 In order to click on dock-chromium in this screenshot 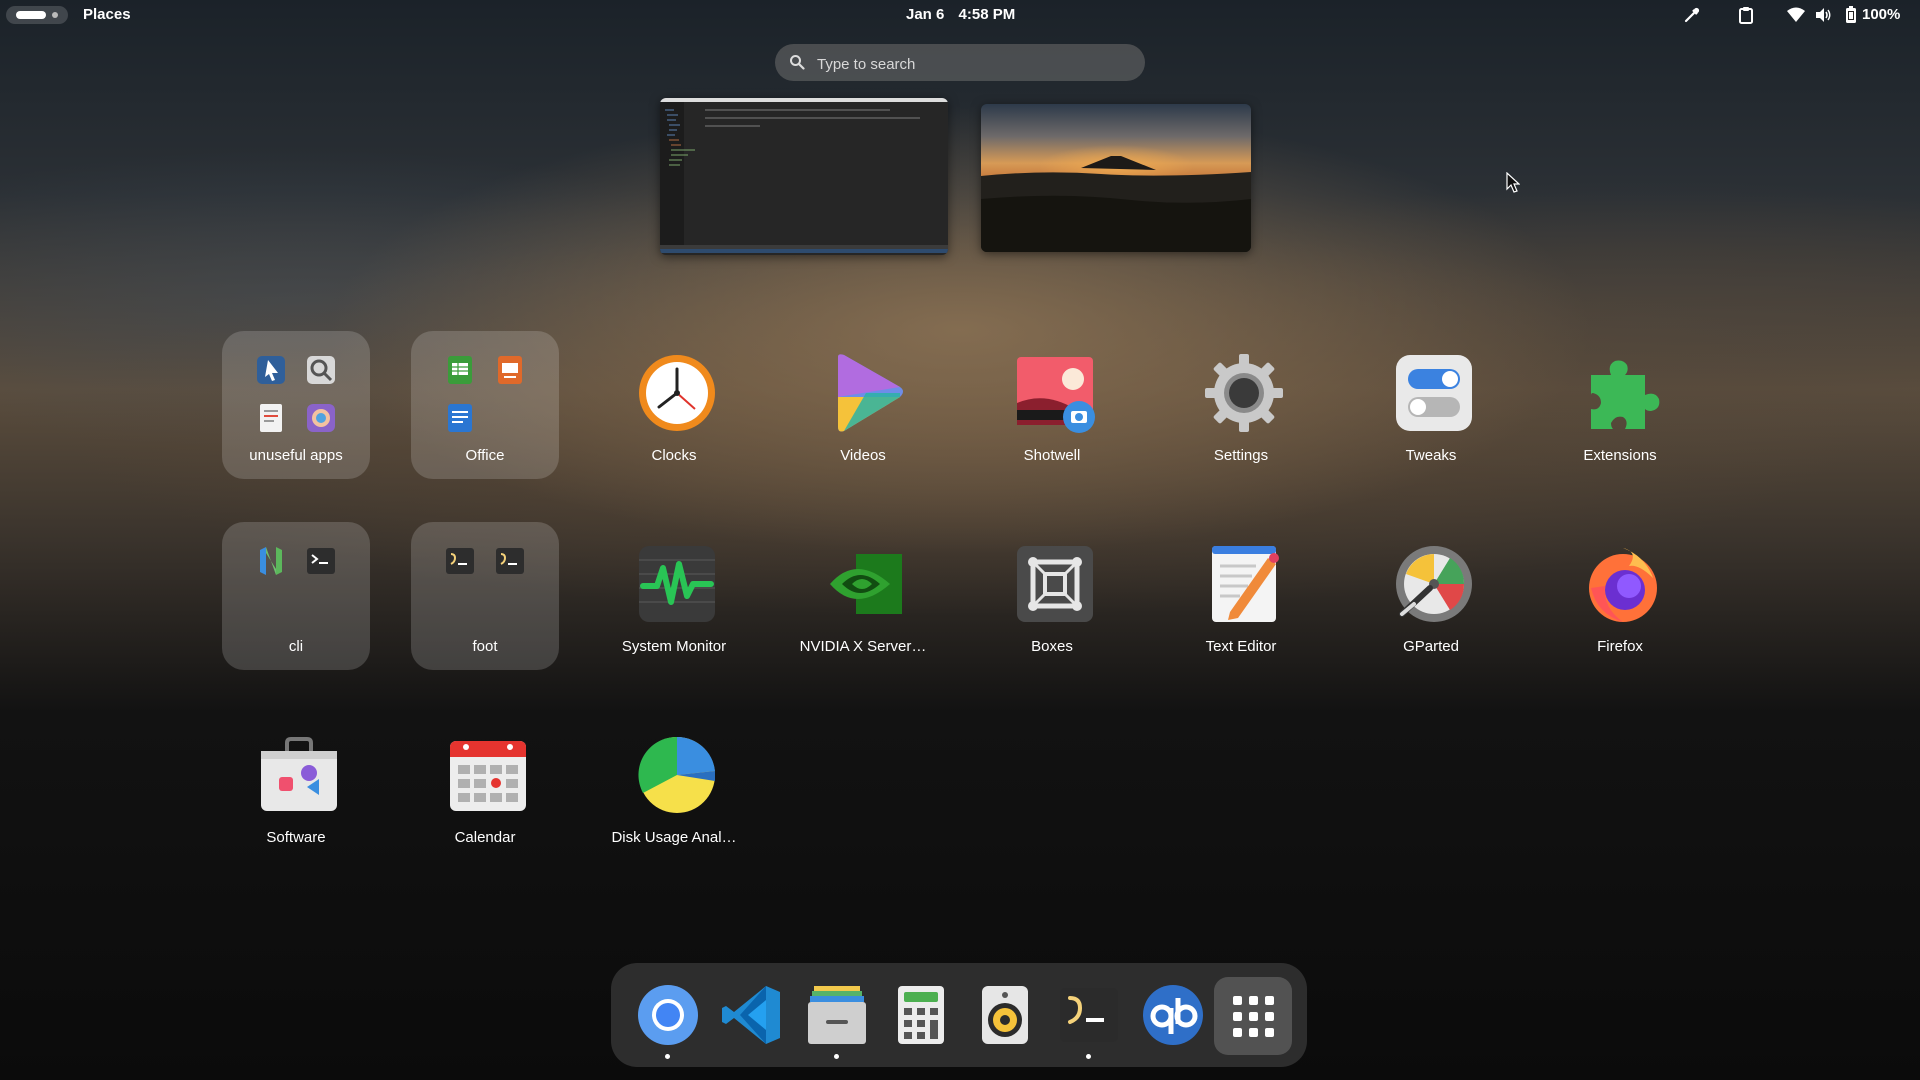, I will do `click(668, 1020)`.